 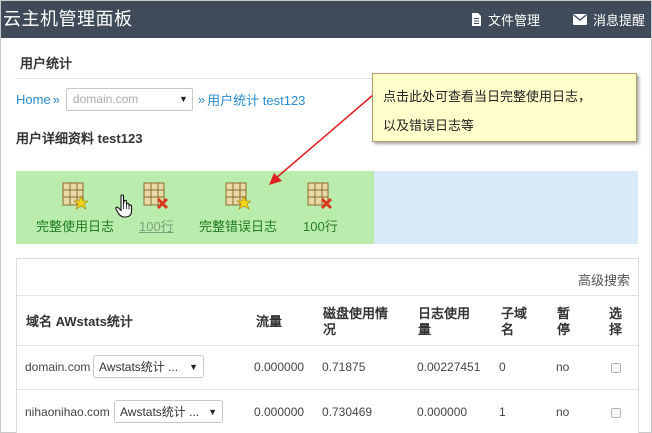 I want to click on cell-disk: 0.730469, so click(x=347, y=412).